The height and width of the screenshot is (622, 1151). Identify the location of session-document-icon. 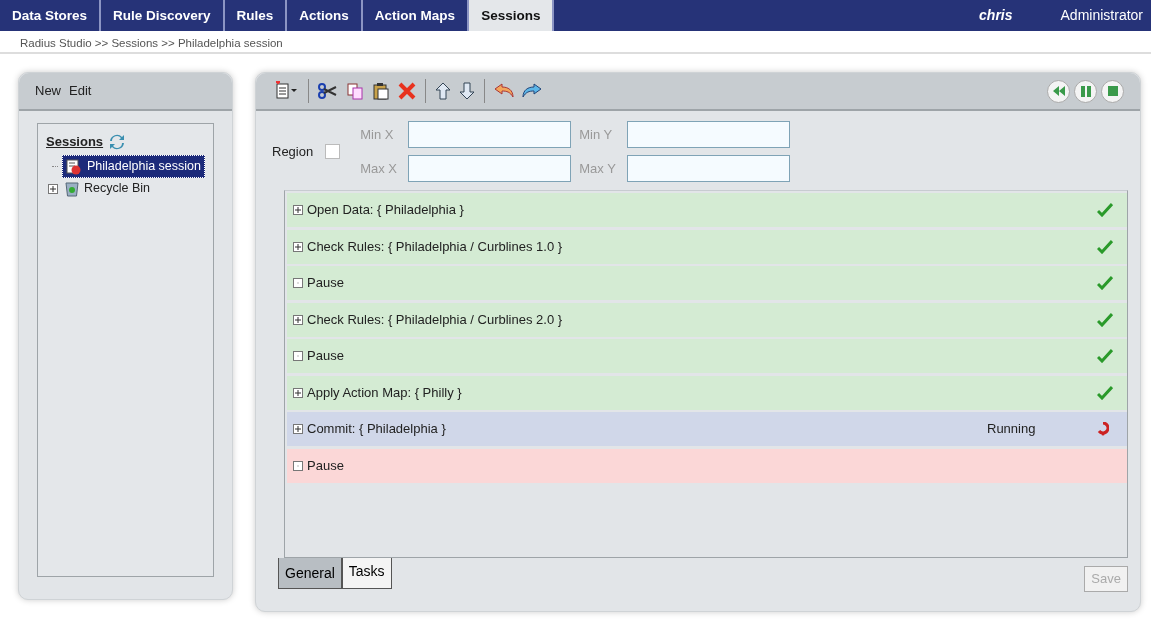
(74, 166).